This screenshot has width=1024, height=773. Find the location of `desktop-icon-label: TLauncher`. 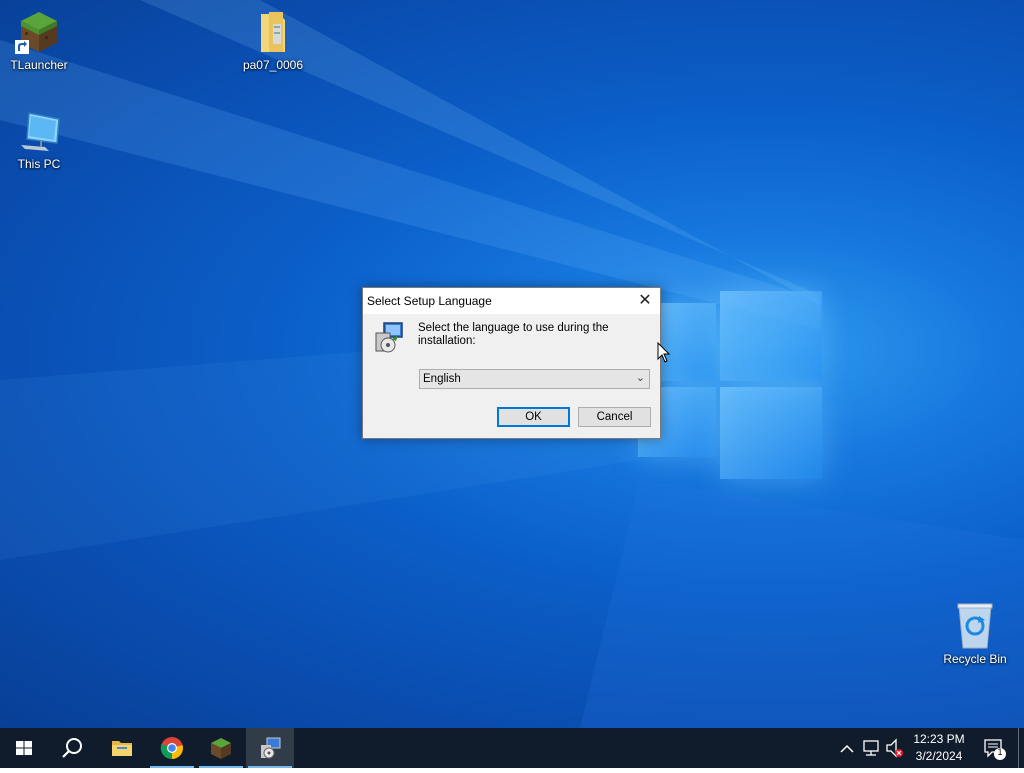

desktop-icon-label: TLauncher is located at coordinates (39, 65).